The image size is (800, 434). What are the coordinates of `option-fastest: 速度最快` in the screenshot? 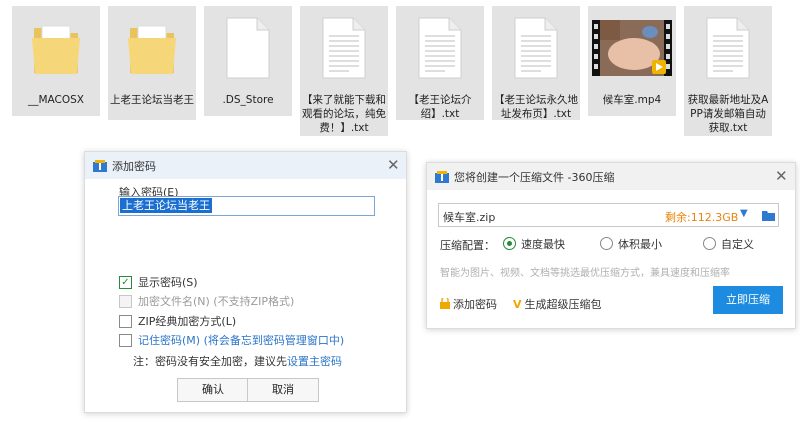 It's located at (534, 244).